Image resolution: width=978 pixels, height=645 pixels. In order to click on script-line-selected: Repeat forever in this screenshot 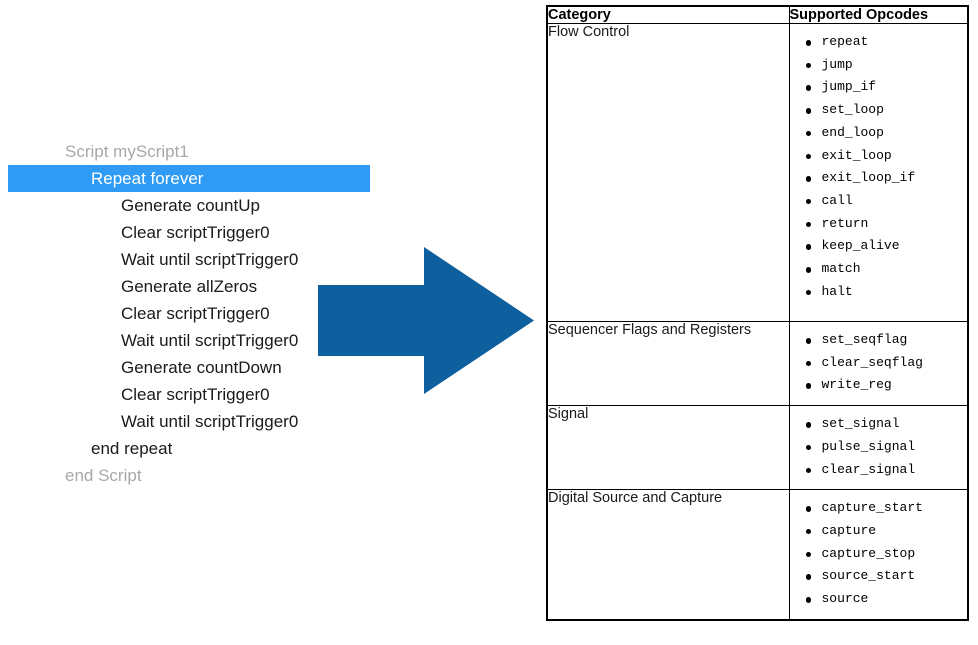, I will do `click(189, 178)`.